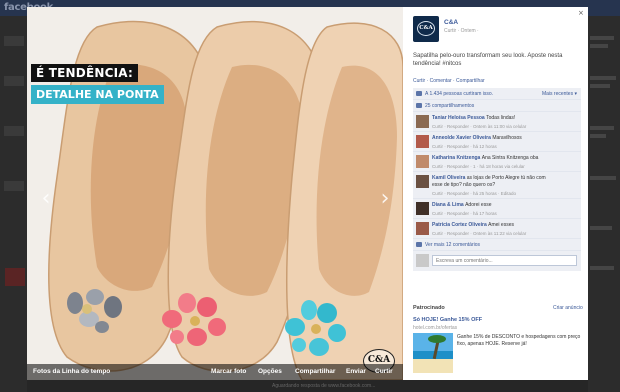 The height and width of the screenshot is (392, 620). Describe the element at coordinates (581, 13) in the screenshot. I see `close-icon: ×` at that location.